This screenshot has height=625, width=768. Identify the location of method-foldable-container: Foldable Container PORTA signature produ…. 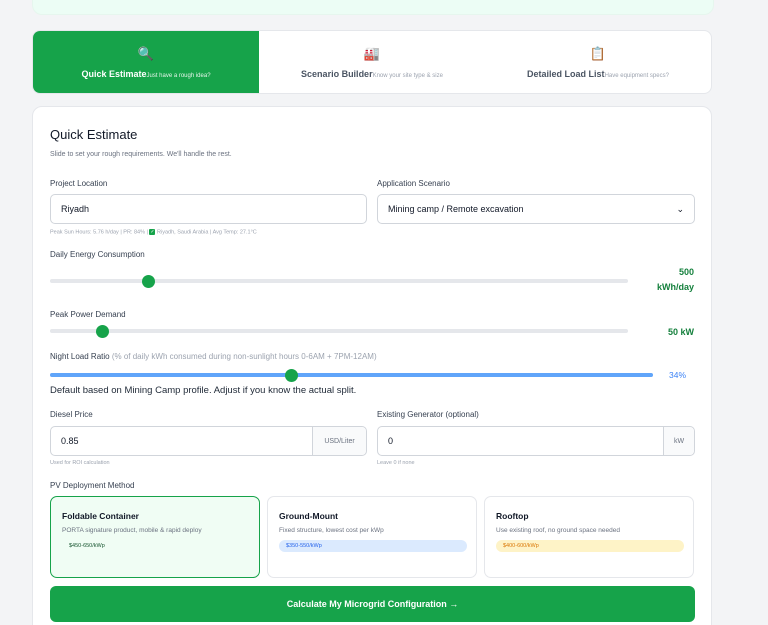
(155, 537).